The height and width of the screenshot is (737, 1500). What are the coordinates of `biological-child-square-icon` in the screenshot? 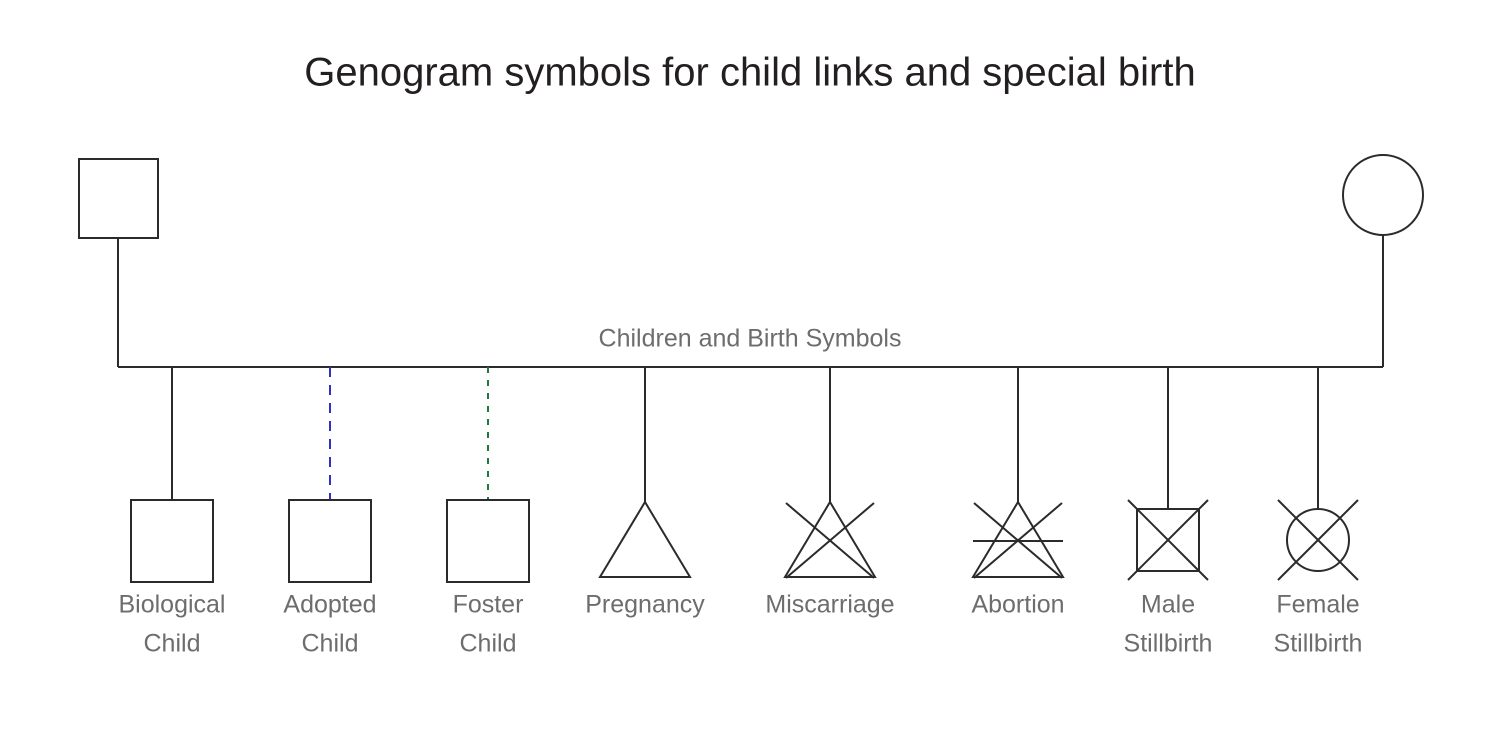 It's located at (172, 541).